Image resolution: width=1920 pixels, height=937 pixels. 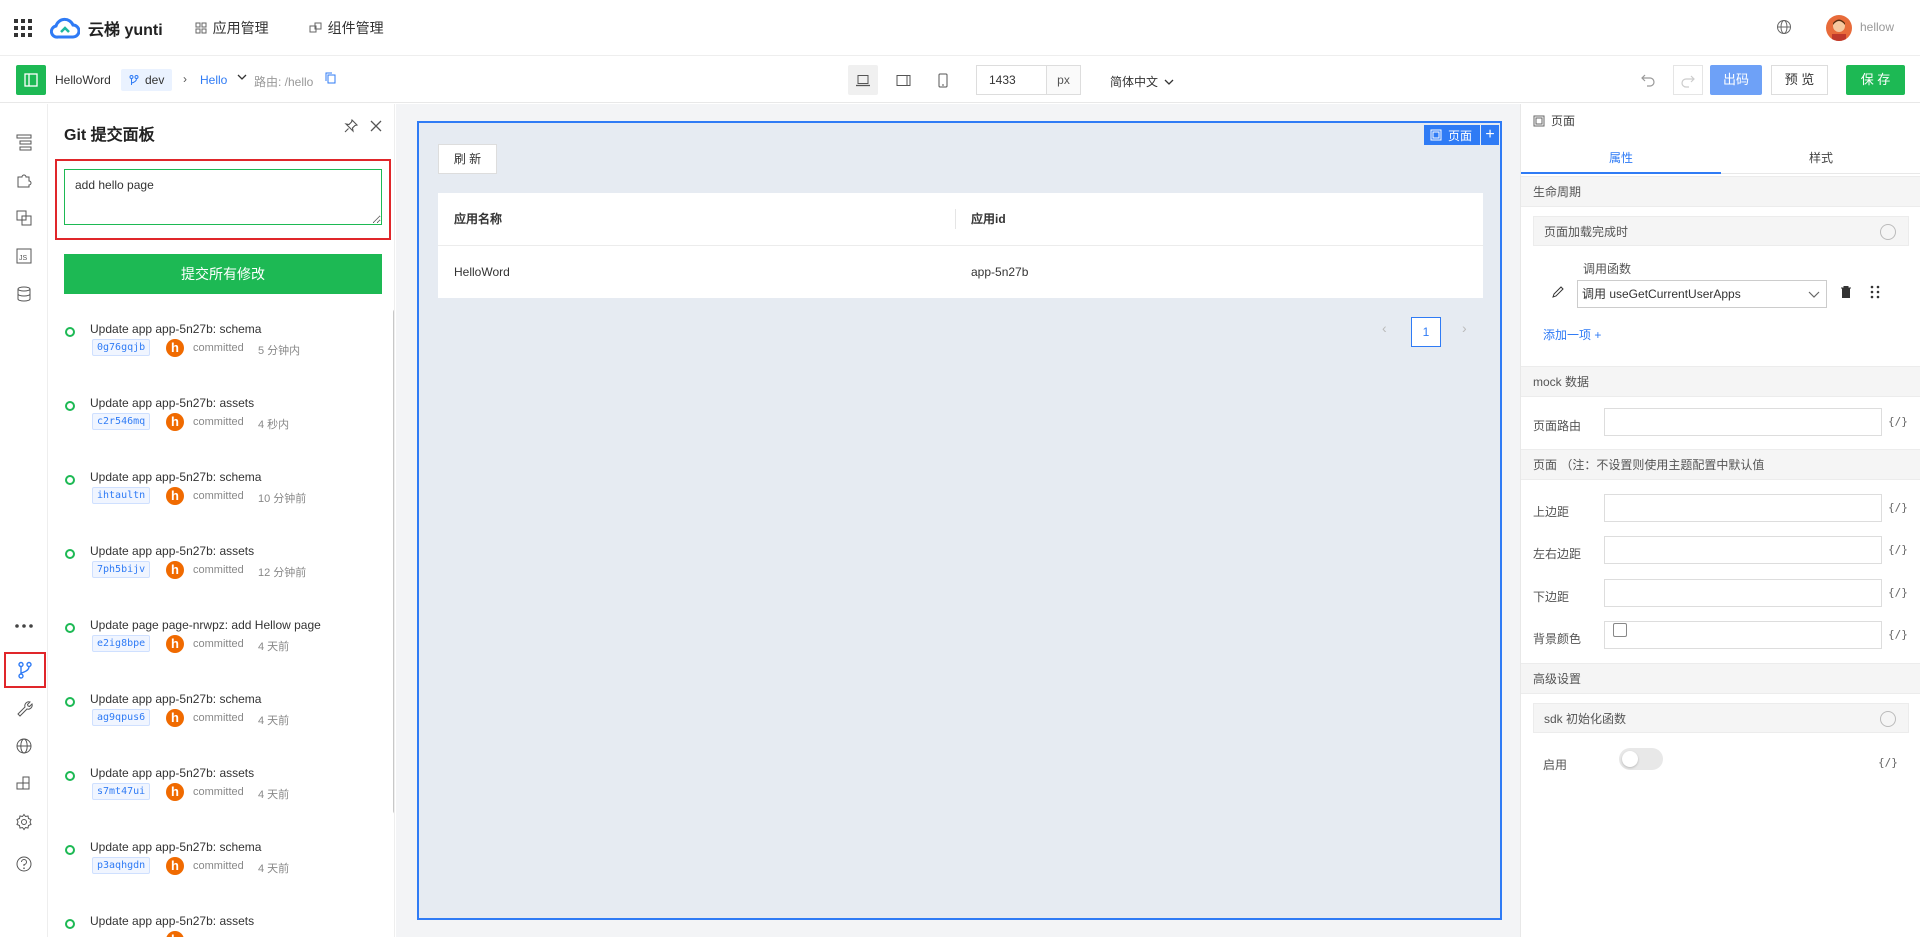 I want to click on margin-horizontal-input, so click(x=1743, y=550).